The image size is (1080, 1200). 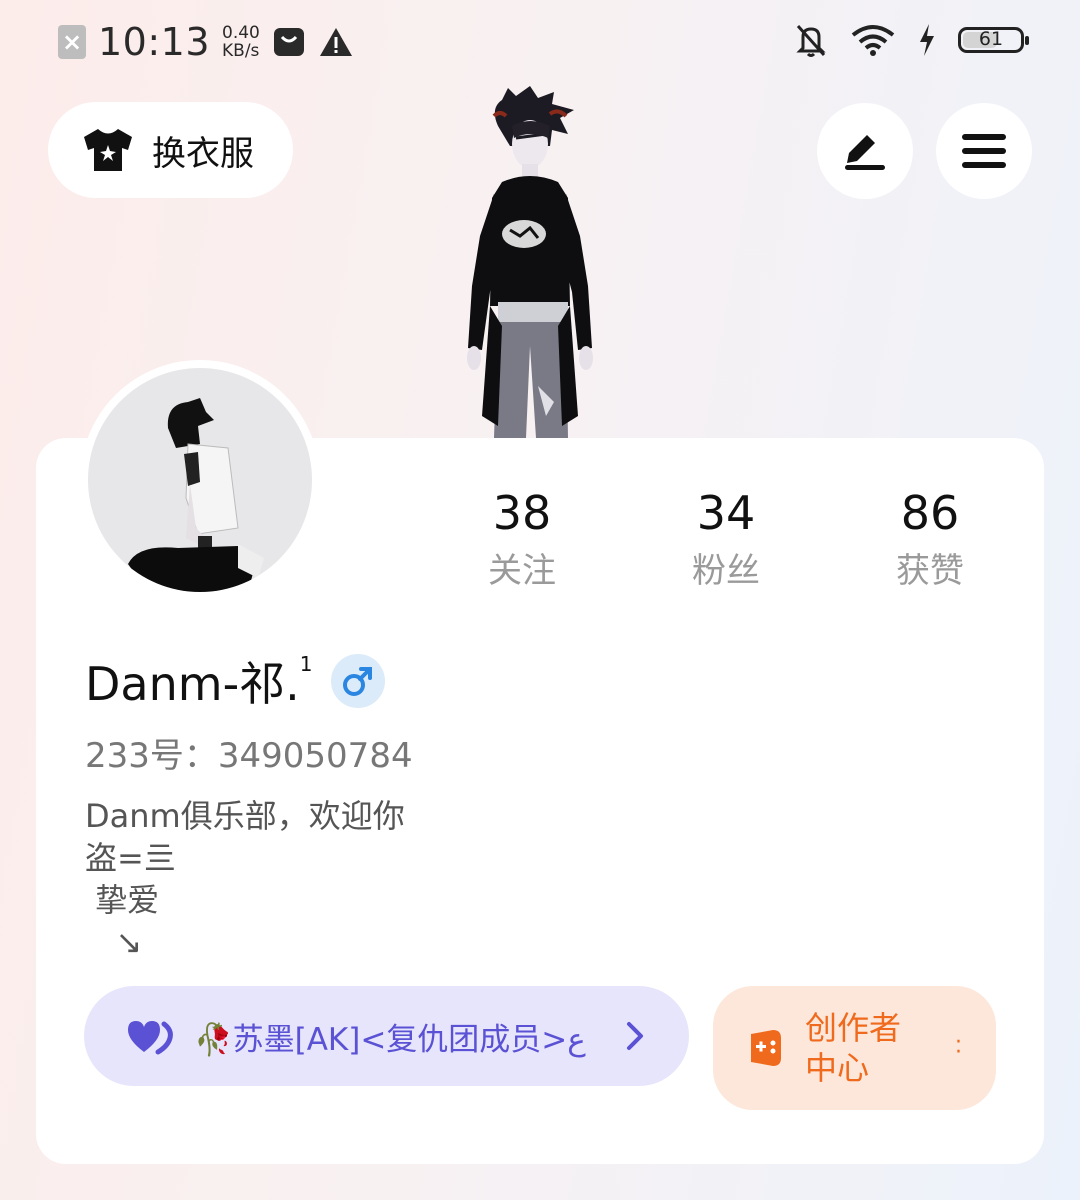 What do you see at coordinates (726, 542) in the screenshot?
I see `followers-stat: 34 粉丝` at bounding box center [726, 542].